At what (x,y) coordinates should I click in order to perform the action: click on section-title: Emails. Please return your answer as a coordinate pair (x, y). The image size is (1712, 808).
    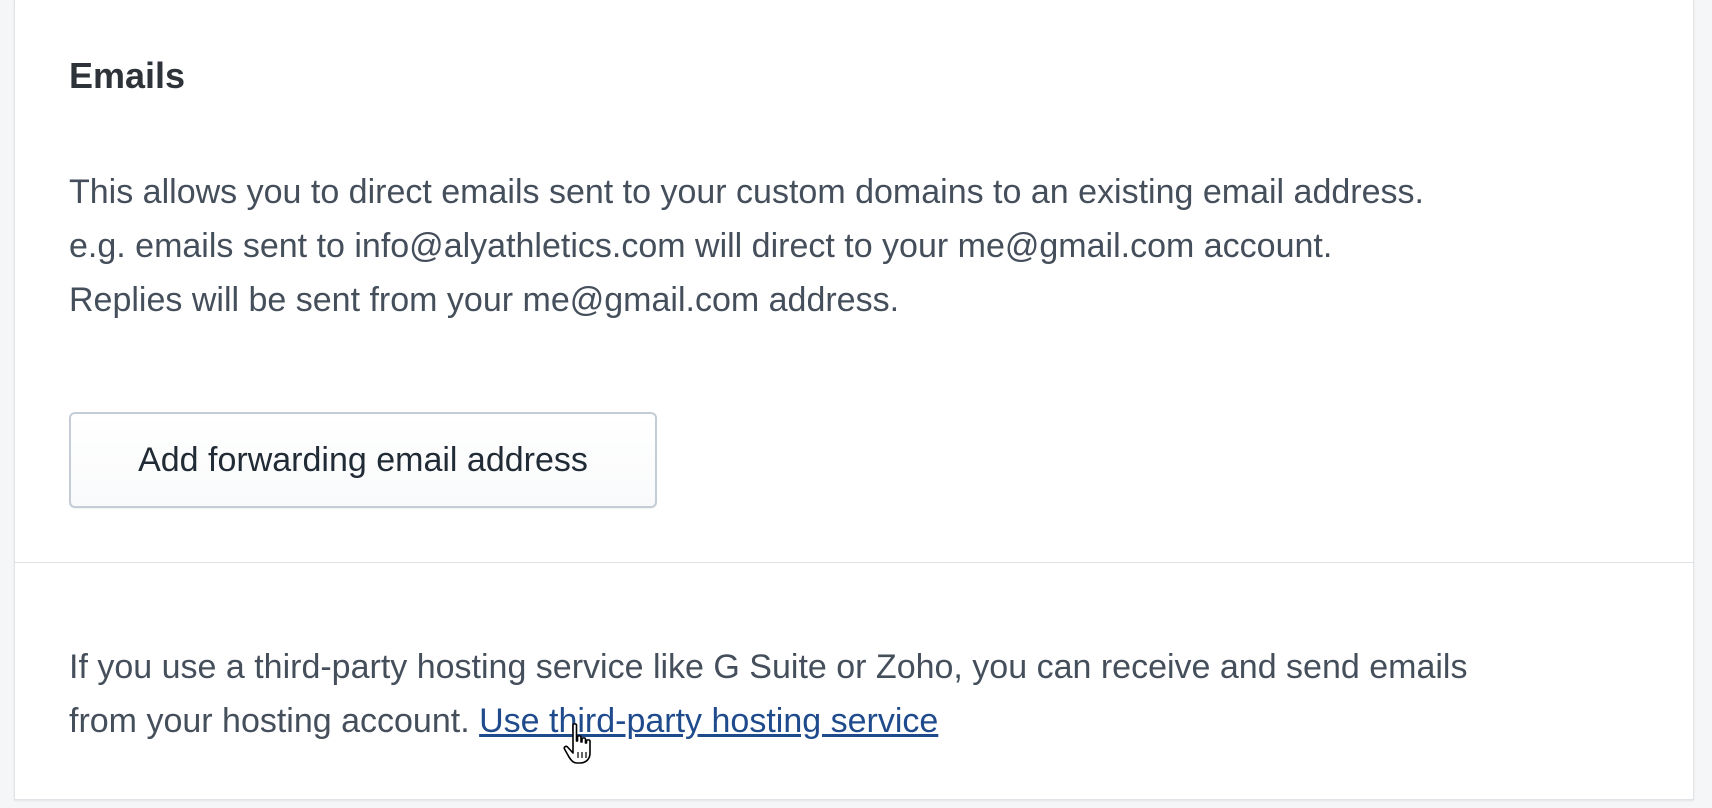
    Looking at the image, I should click on (127, 75).